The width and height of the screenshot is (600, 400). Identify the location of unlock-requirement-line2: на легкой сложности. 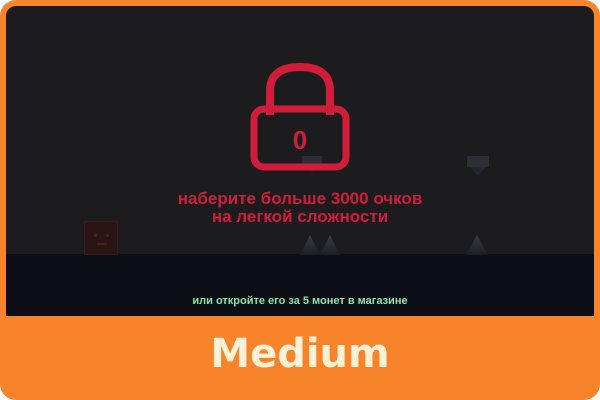
(300, 216).